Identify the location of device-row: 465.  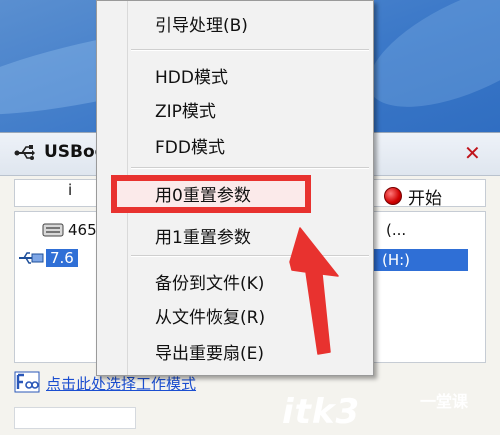
(69, 230).